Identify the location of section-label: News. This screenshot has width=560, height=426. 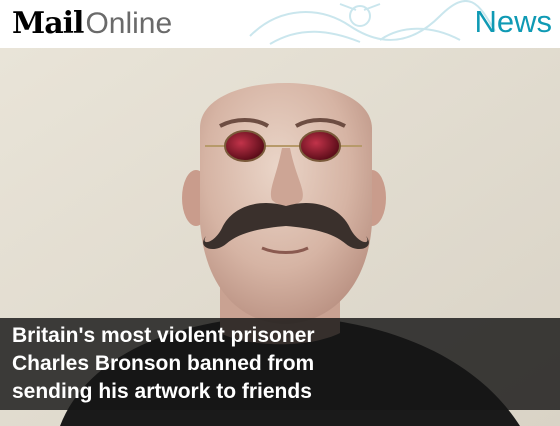
(513, 22).